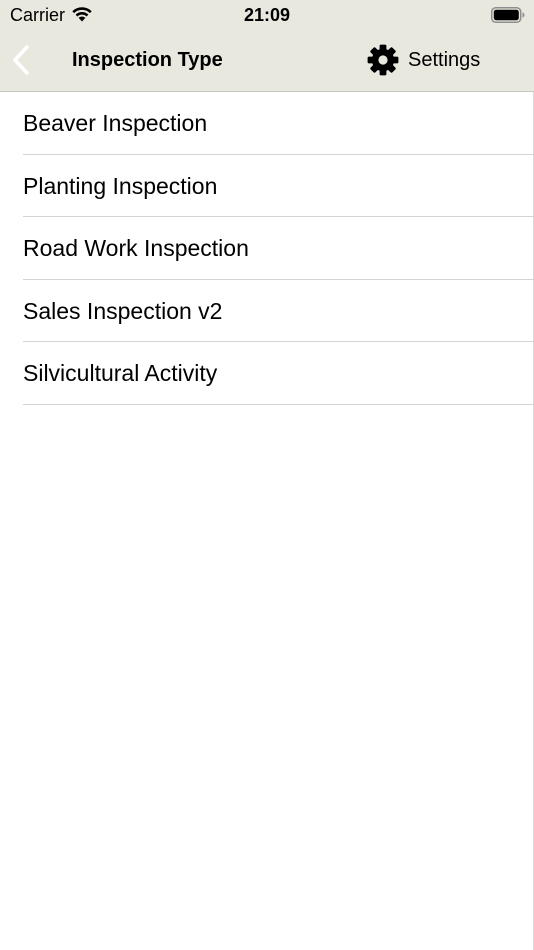 The height and width of the screenshot is (950, 534). What do you see at coordinates (267, 373) in the screenshot?
I see `list-item-silvicultural-activity: Silvicultural Activity` at bounding box center [267, 373].